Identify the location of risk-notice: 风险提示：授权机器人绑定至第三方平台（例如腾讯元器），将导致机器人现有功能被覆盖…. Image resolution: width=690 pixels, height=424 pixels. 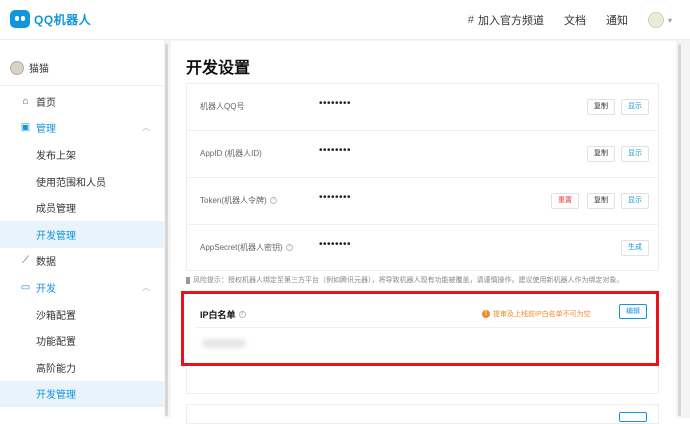
(405, 280).